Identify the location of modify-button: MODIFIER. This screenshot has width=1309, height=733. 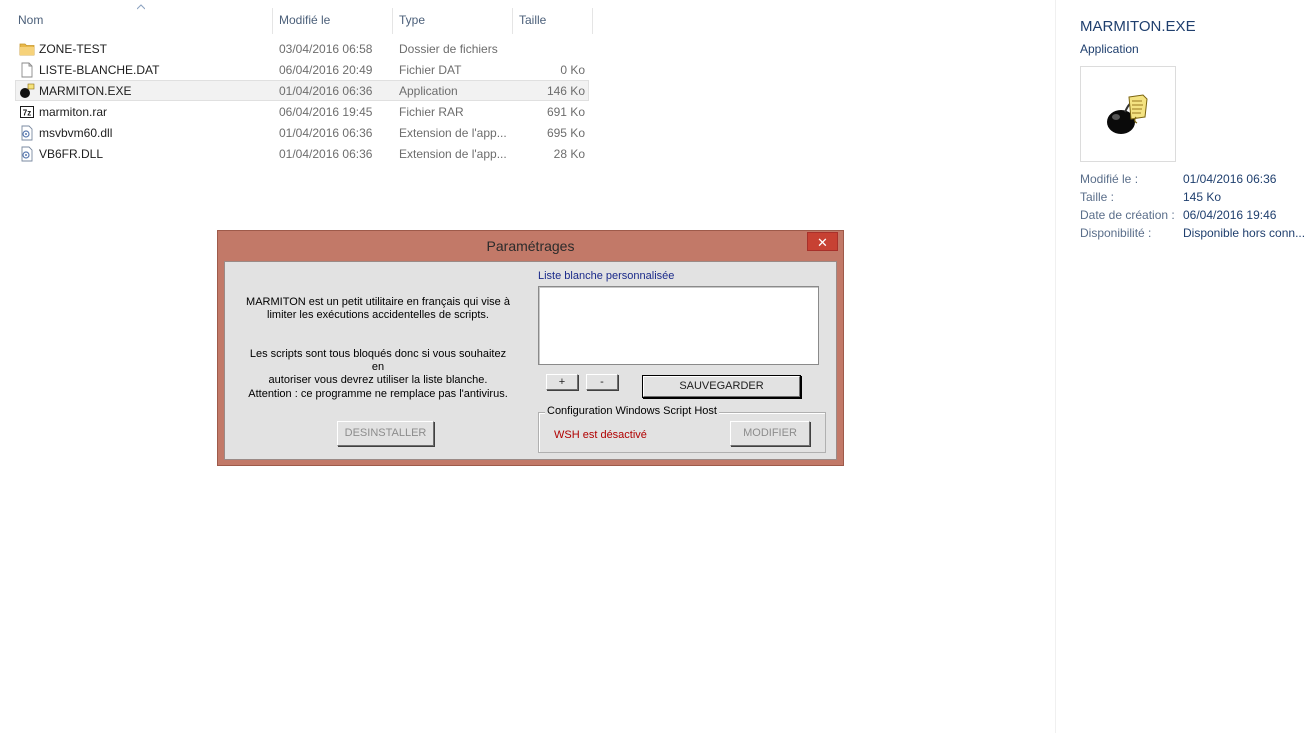
(770, 433).